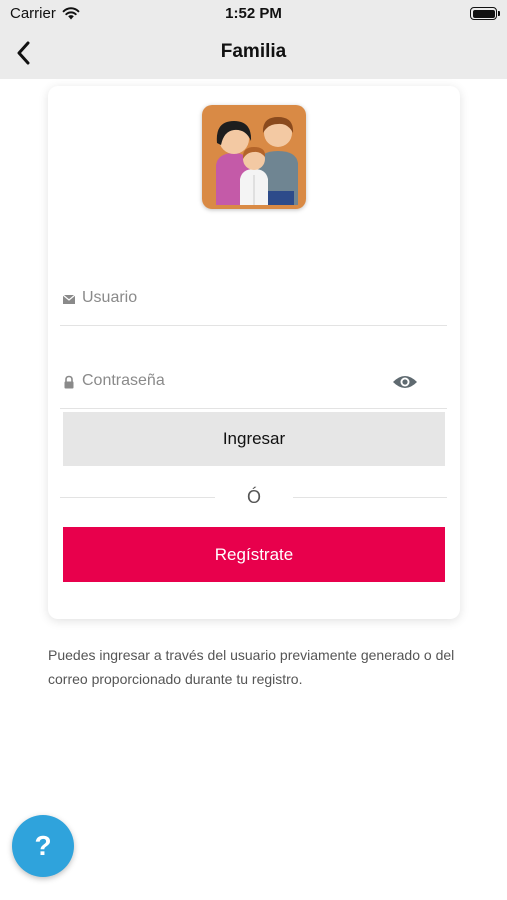  I want to click on page-title: Familia, so click(253, 51).